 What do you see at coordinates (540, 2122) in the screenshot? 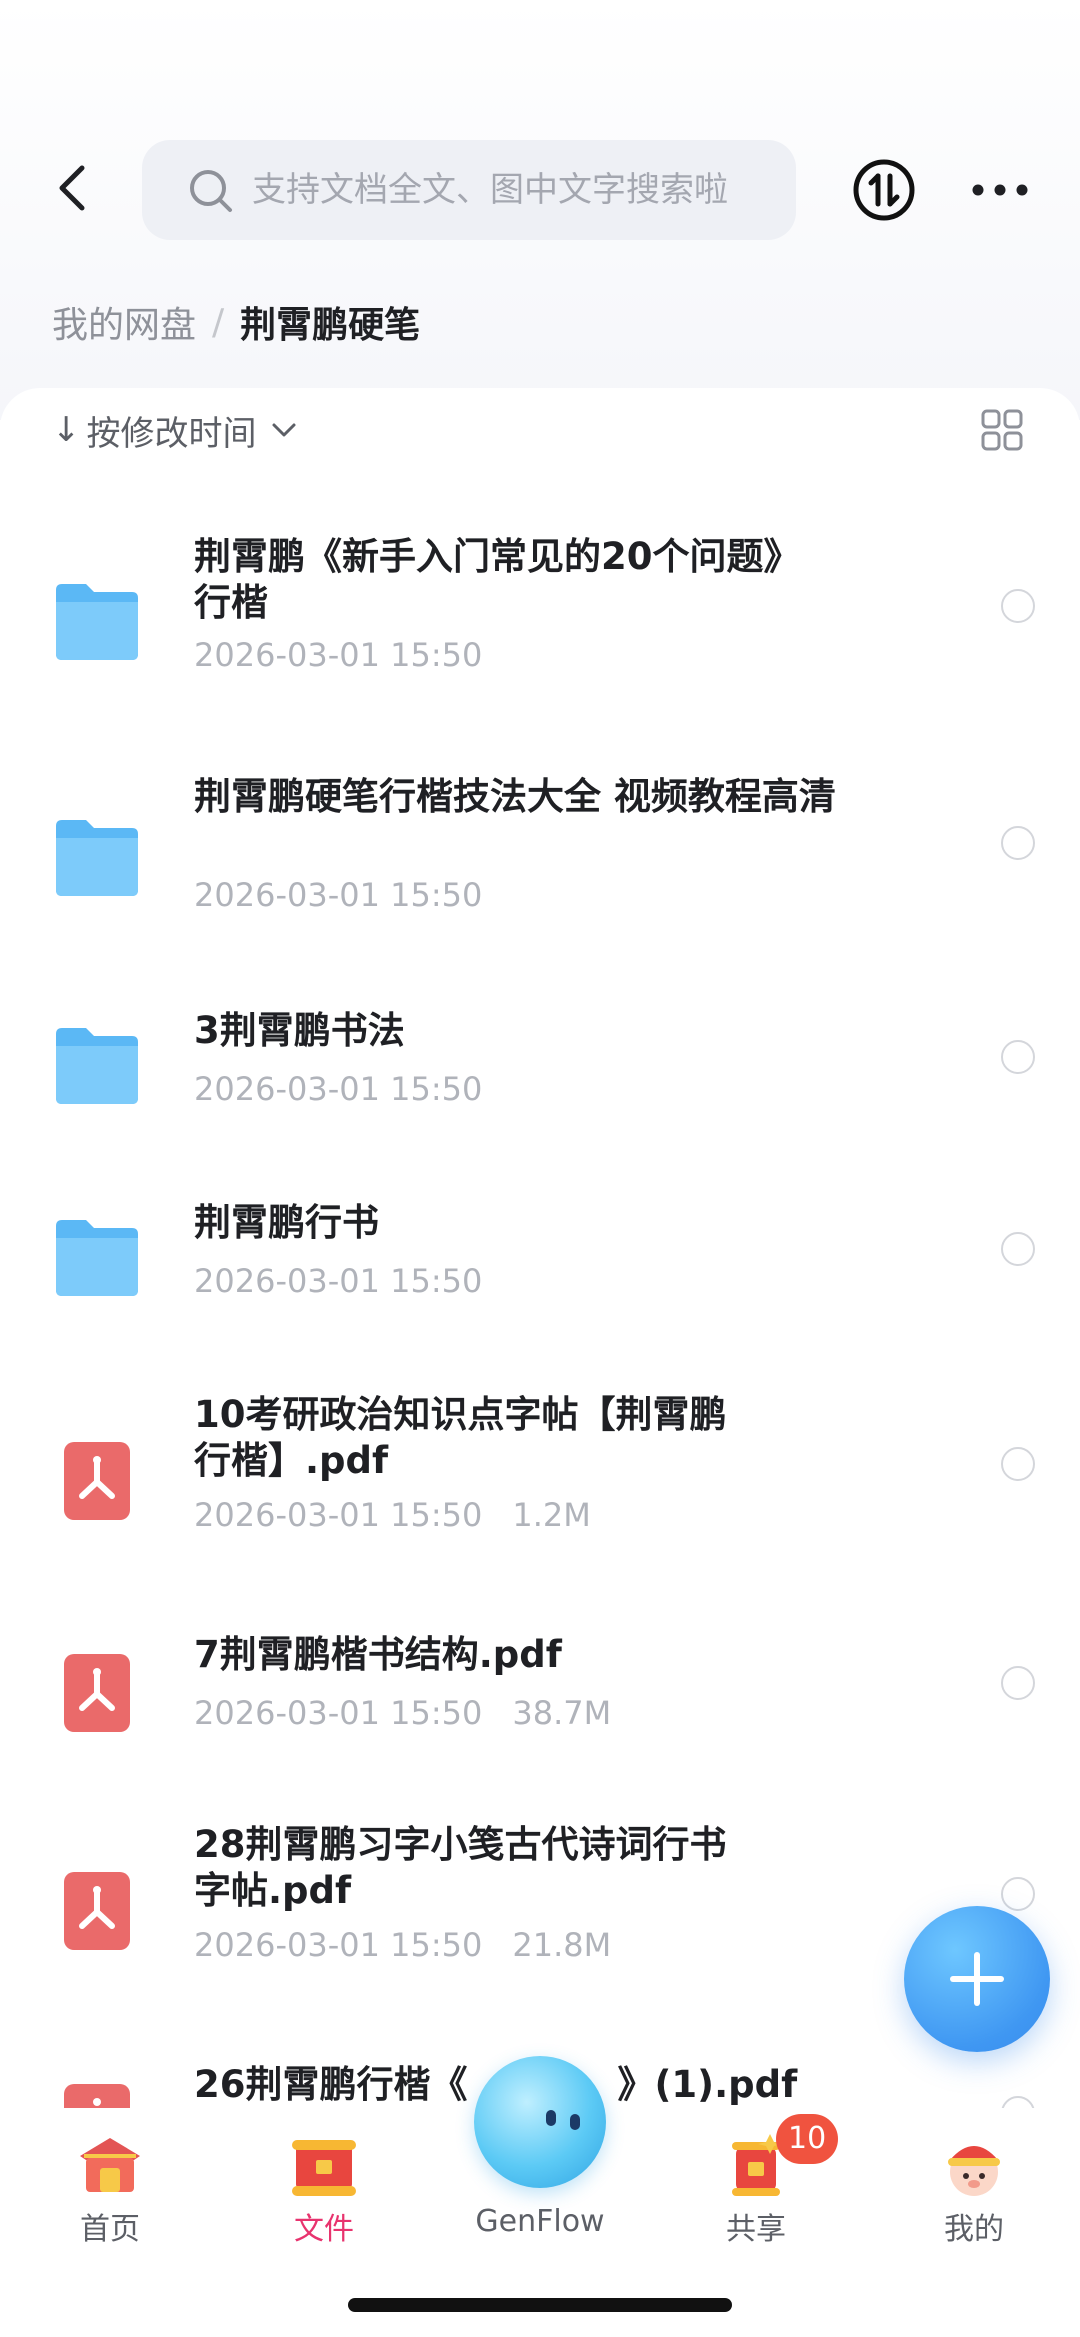
I see `genflow-orb-icon` at bounding box center [540, 2122].